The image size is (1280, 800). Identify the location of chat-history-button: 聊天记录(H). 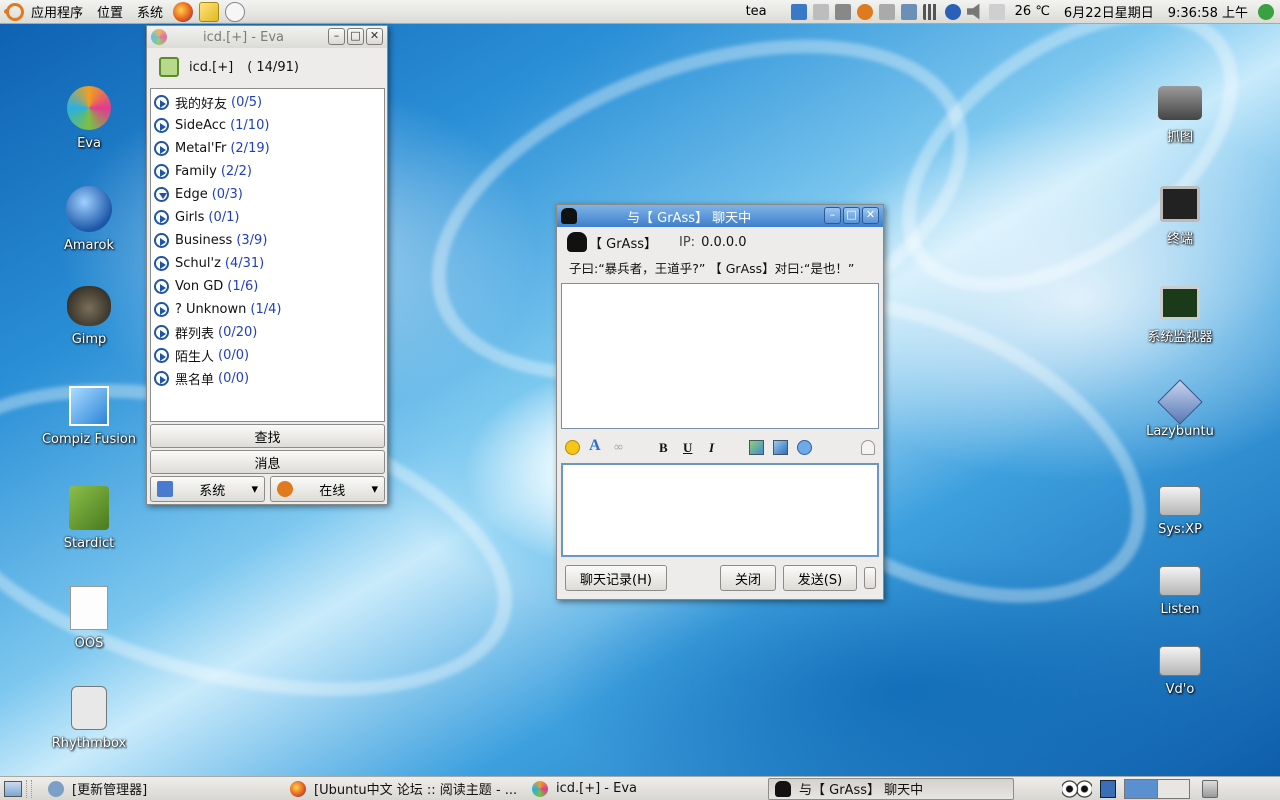
(616, 578).